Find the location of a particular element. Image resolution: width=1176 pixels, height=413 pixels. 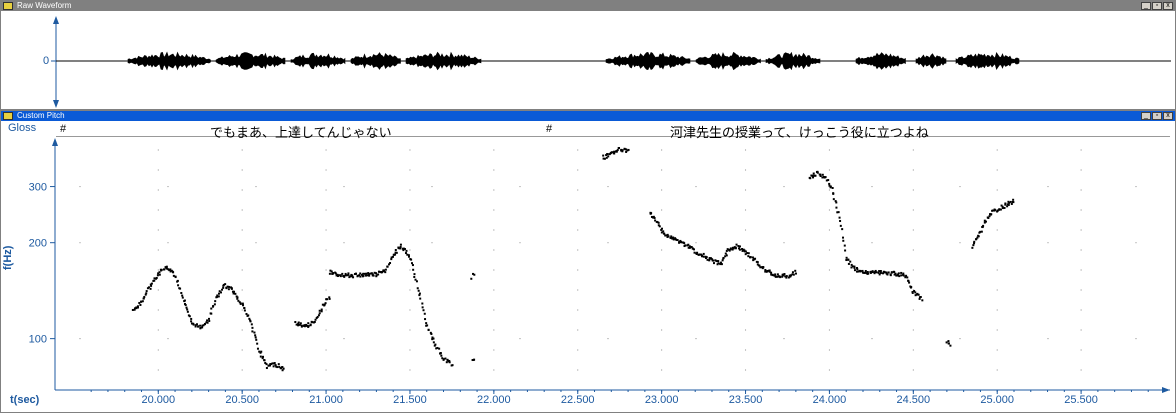

waveform-axis-arrow-top is located at coordinates (56, 20).